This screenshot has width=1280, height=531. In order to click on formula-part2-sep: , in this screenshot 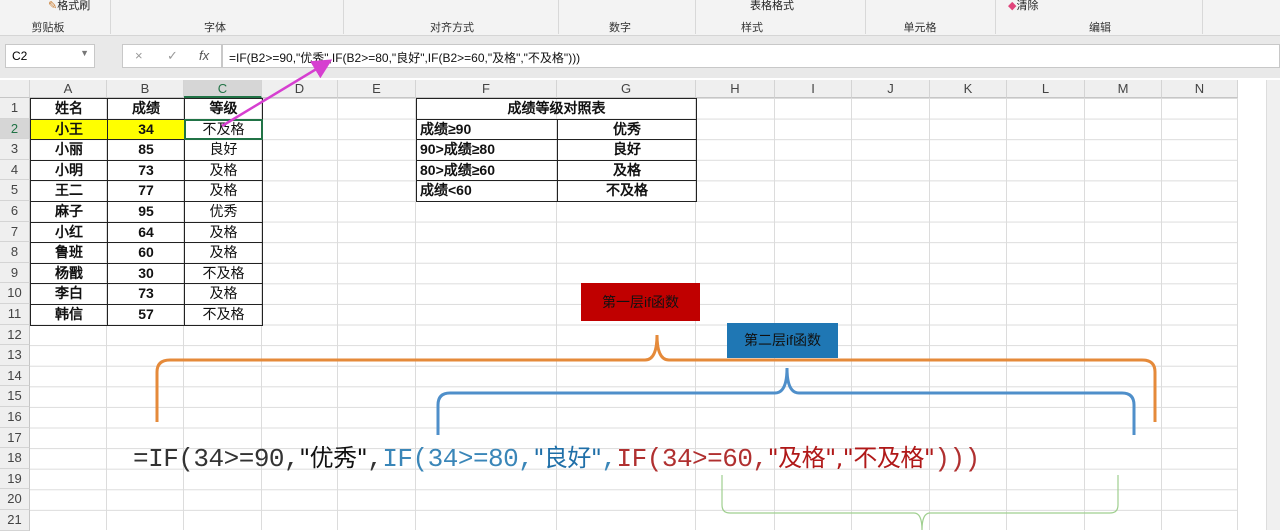, I will do `click(609, 459)`.